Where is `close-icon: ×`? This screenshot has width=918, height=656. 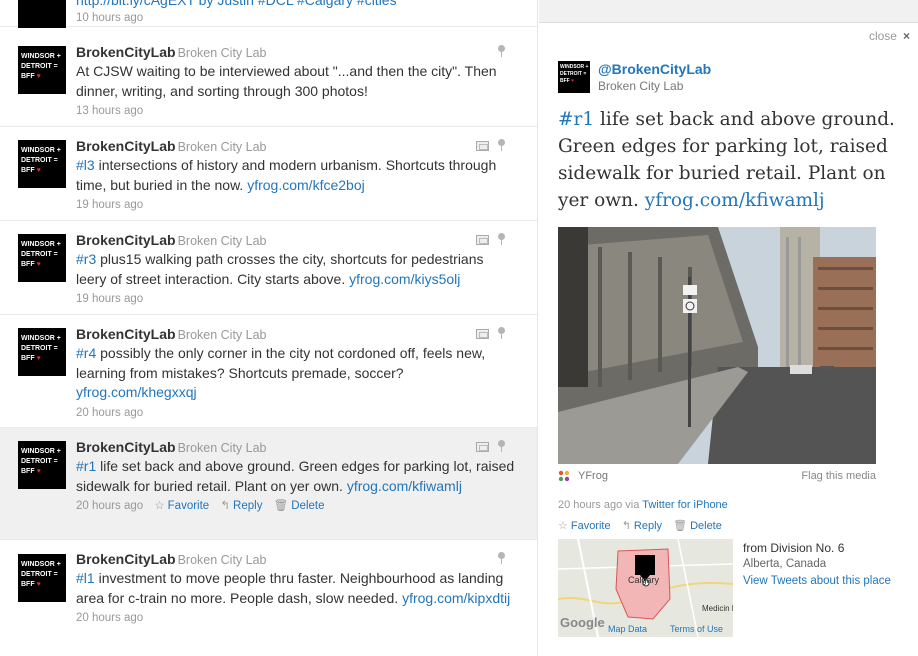 close-icon: × is located at coordinates (906, 36).